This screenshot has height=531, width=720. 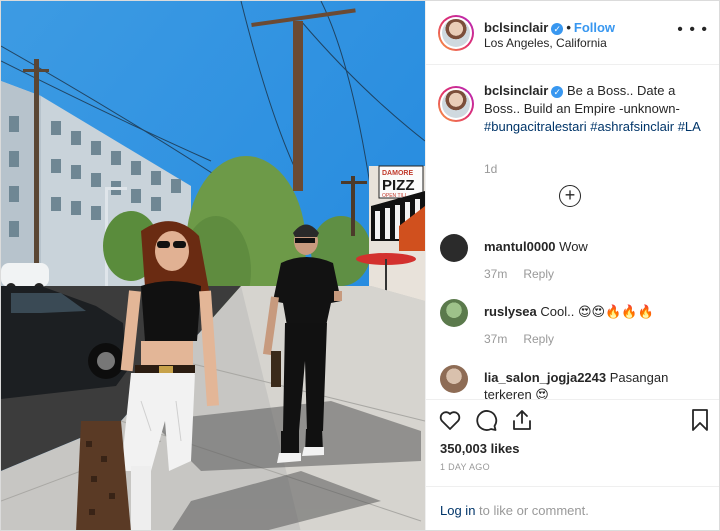 I want to click on commenter-username: lia_salon_jogja2243, so click(x=545, y=377).